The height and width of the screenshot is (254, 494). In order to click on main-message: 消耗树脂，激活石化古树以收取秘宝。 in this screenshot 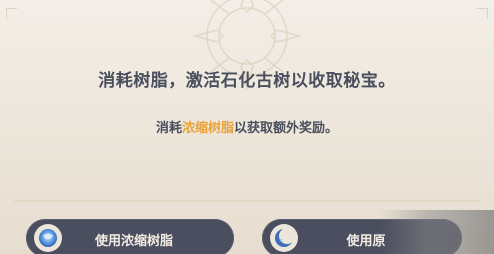, I will do `click(247, 81)`.